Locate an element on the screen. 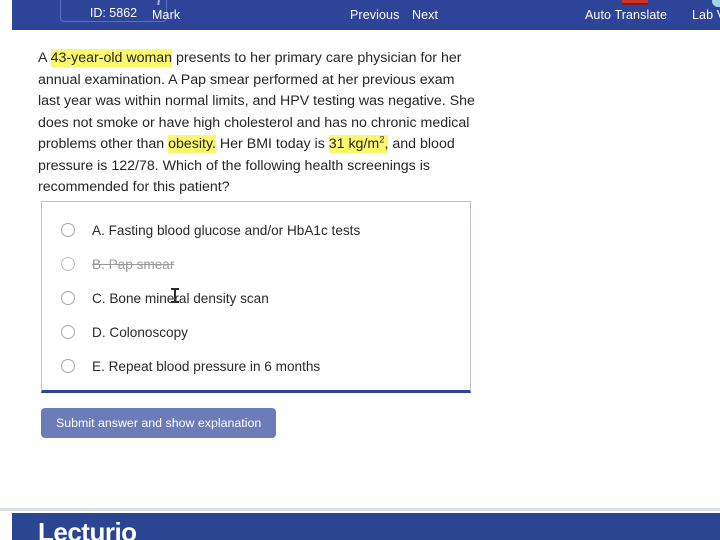 The width and height of the screenshot is (720, 540). mark-button: Mark is located at coordinates (166, 15).